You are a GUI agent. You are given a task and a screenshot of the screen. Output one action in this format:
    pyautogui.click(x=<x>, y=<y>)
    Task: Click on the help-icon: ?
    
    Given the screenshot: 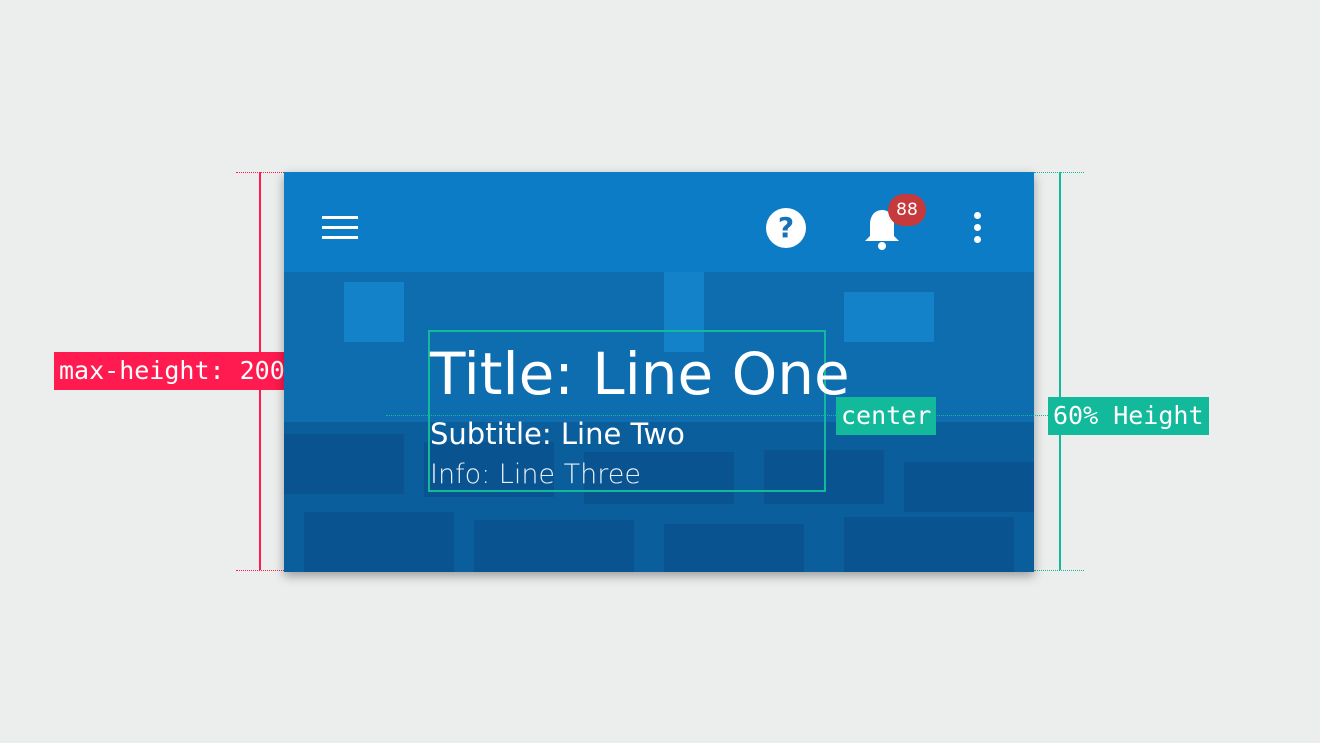 What is the action you would take?
    pyautogui.click(x=786, y=228)
    